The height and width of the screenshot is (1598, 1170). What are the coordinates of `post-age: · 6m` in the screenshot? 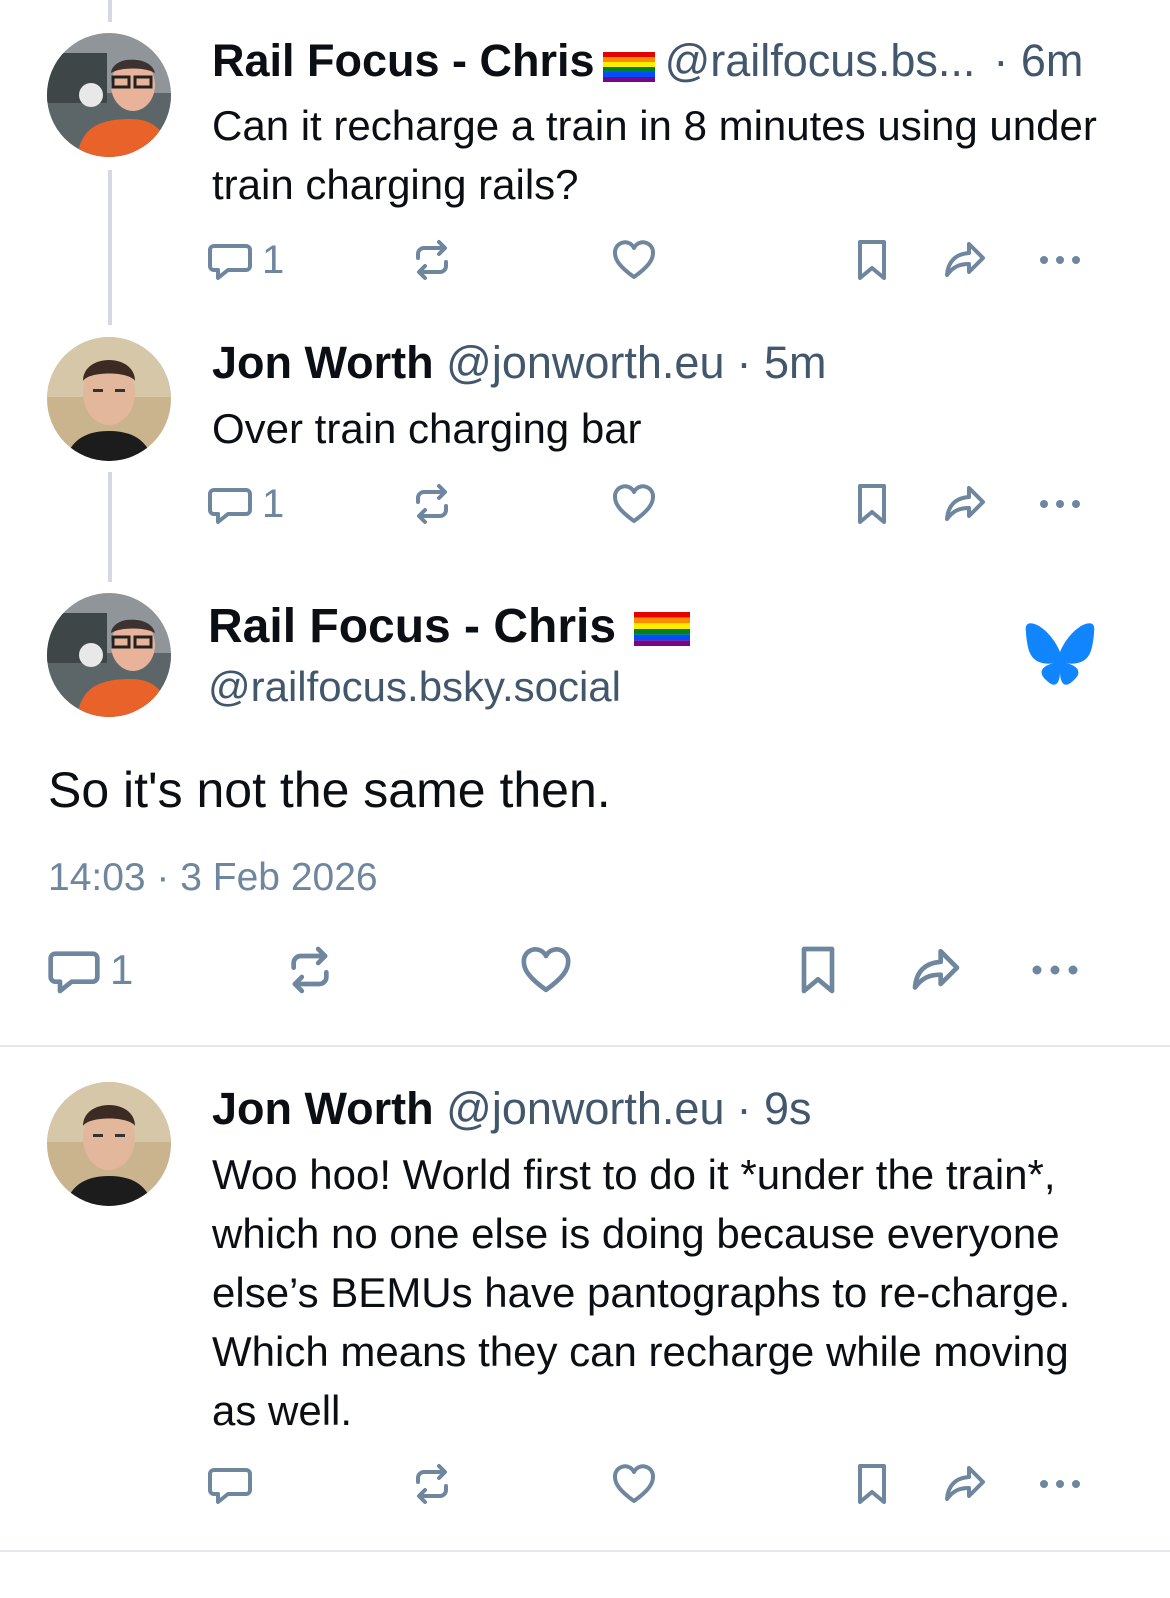 It's located at (1038, 60).